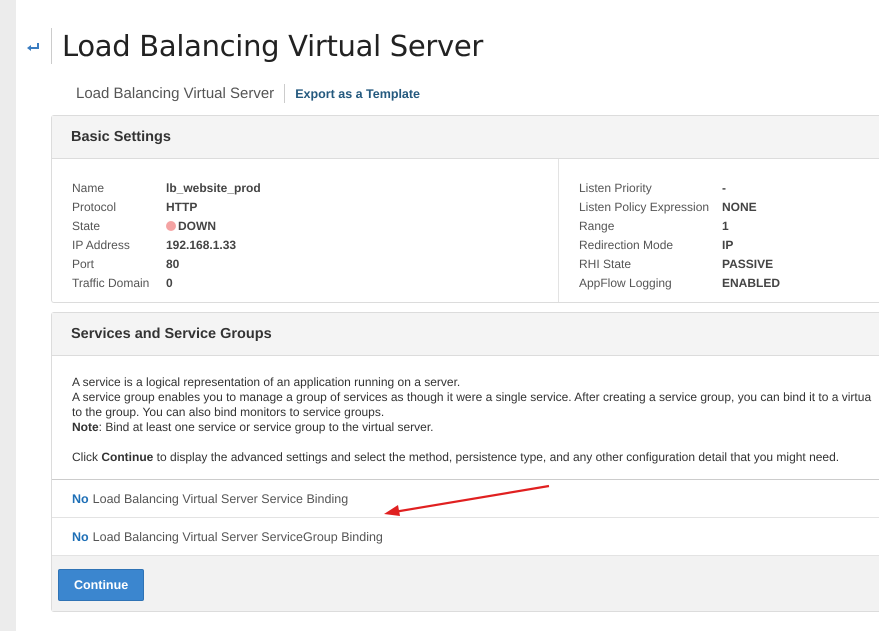  I want to click on export-template-link: Export as a Template, so click(357, 93).